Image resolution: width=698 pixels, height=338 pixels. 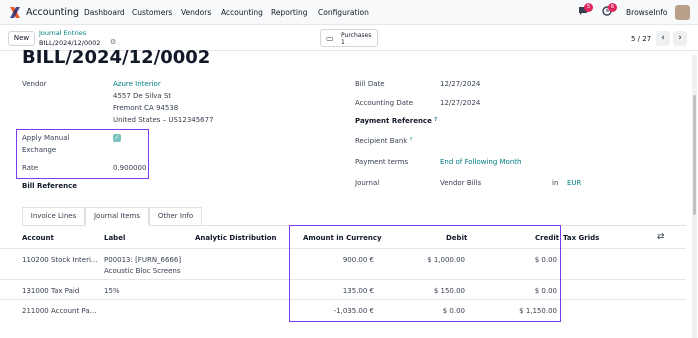 What do you see at coordinates (117, 216) in the screenshot?
I see `tab-journal-items: Journal Items` at bounding box center [117, 216].